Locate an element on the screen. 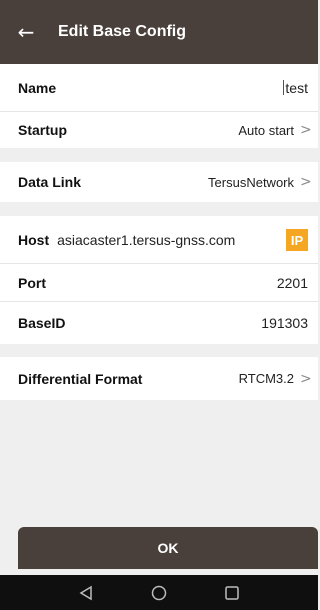 The width and height of the screenshot is (320, 610). name-row: Name test is located at coordinates (159, 88).